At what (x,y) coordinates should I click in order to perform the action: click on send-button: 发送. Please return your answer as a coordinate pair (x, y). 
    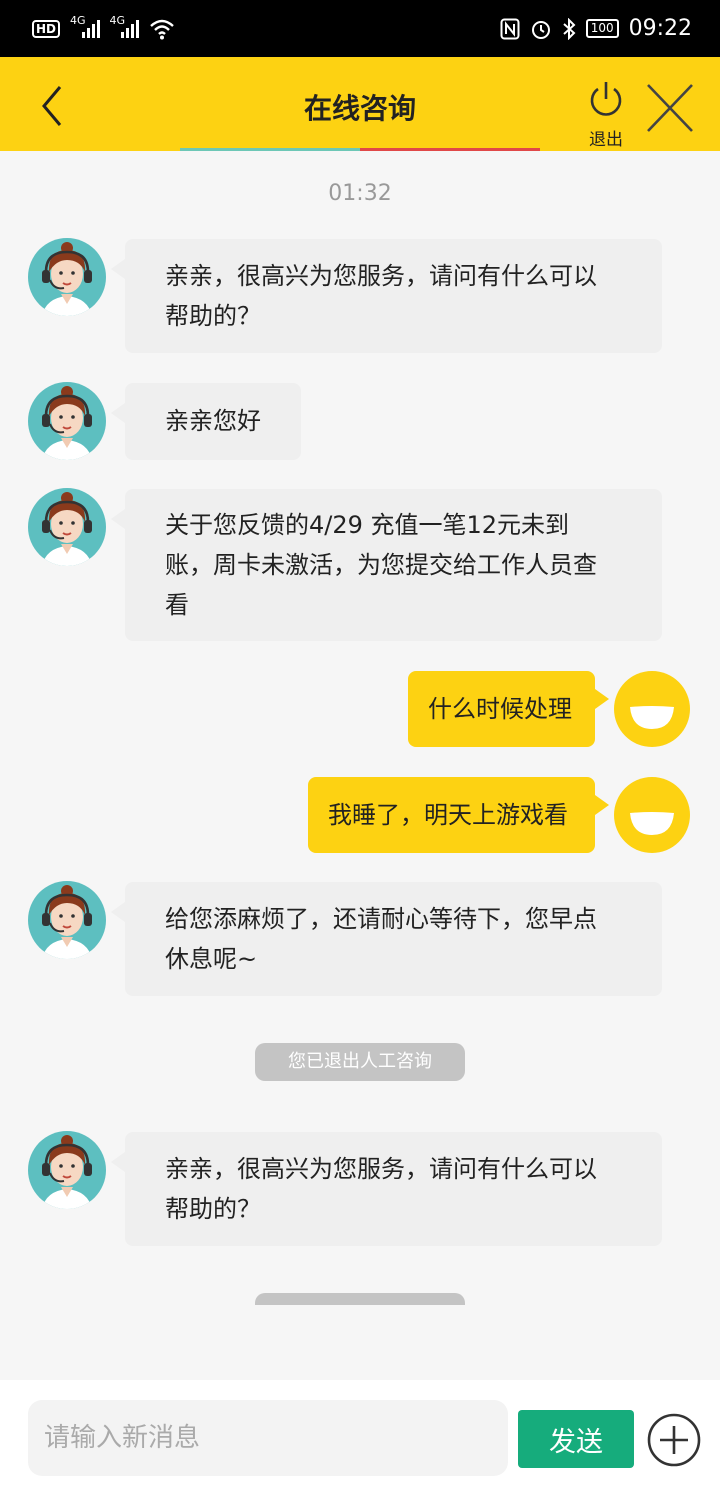
    Looking at the image, I should click on (576, 1439).